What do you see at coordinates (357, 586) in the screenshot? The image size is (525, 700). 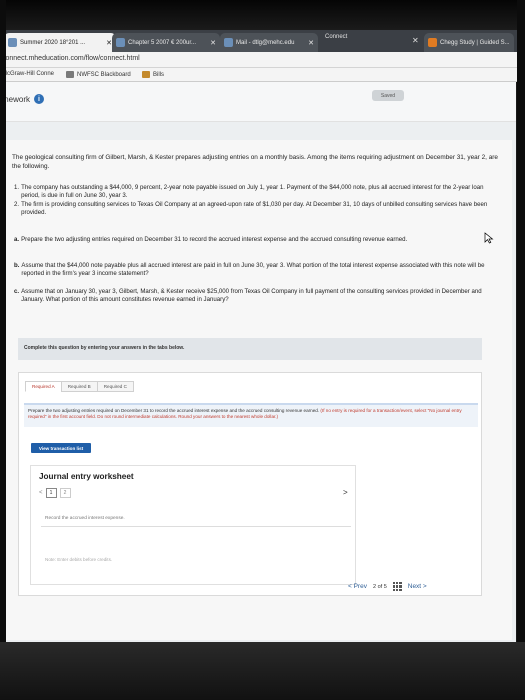 I see `prev-button: < Prev` at bounding box center [357, 586].